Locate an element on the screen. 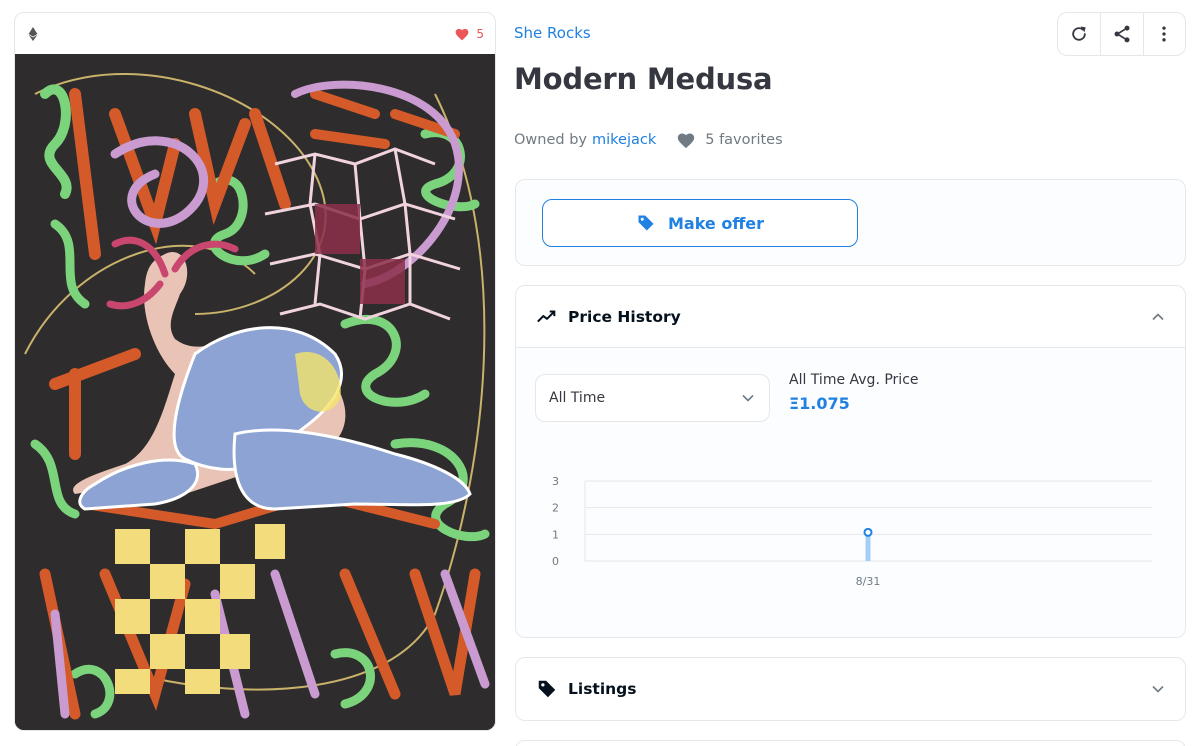 The image size is (1200, 746). asset-card-header: 5 is located at coordinates (255, 33).